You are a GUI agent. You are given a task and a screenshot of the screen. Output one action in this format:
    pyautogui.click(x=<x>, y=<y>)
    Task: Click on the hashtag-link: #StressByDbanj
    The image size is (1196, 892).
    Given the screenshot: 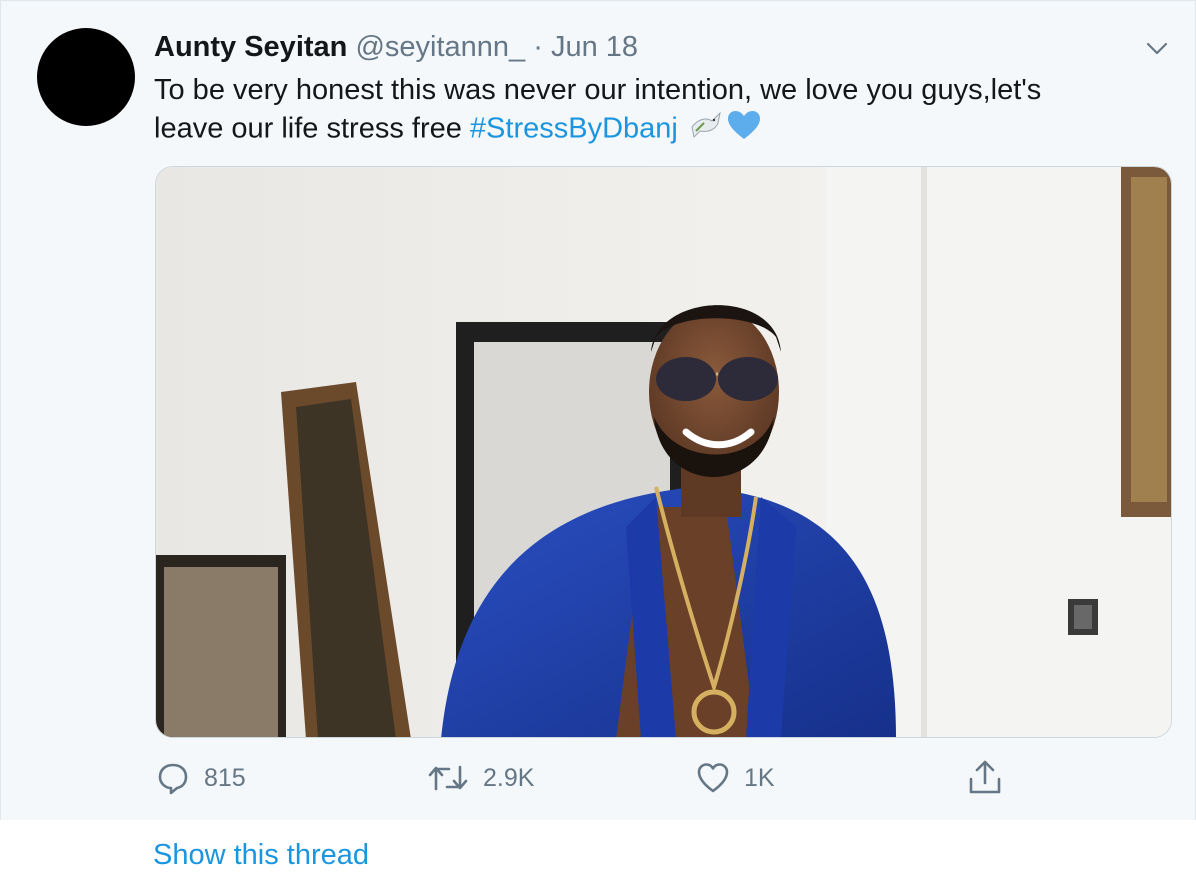 What is the action you would take?
    pyautogui.click(x=574, y=129)
    